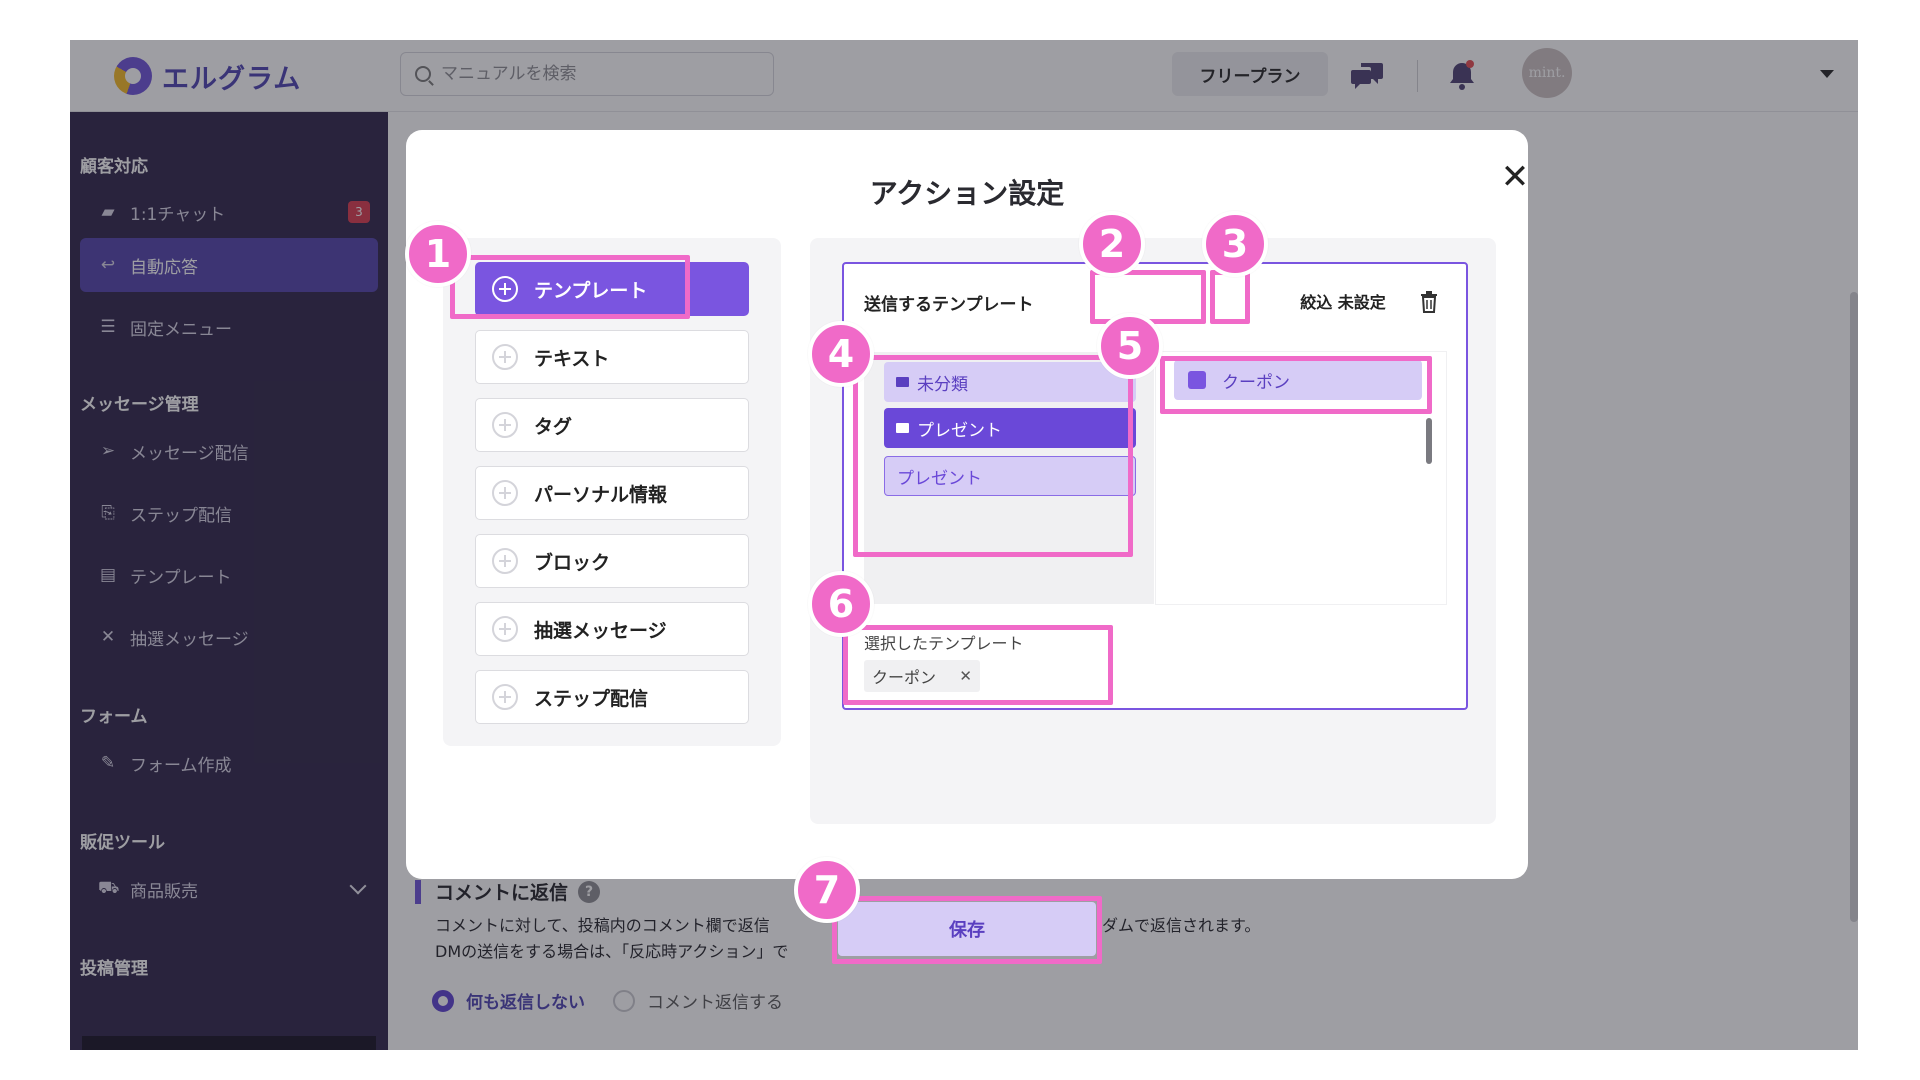  Describe the element at coordinates (612, 425) in the screenshot. I see `action-tag-button: タグ` at that location.